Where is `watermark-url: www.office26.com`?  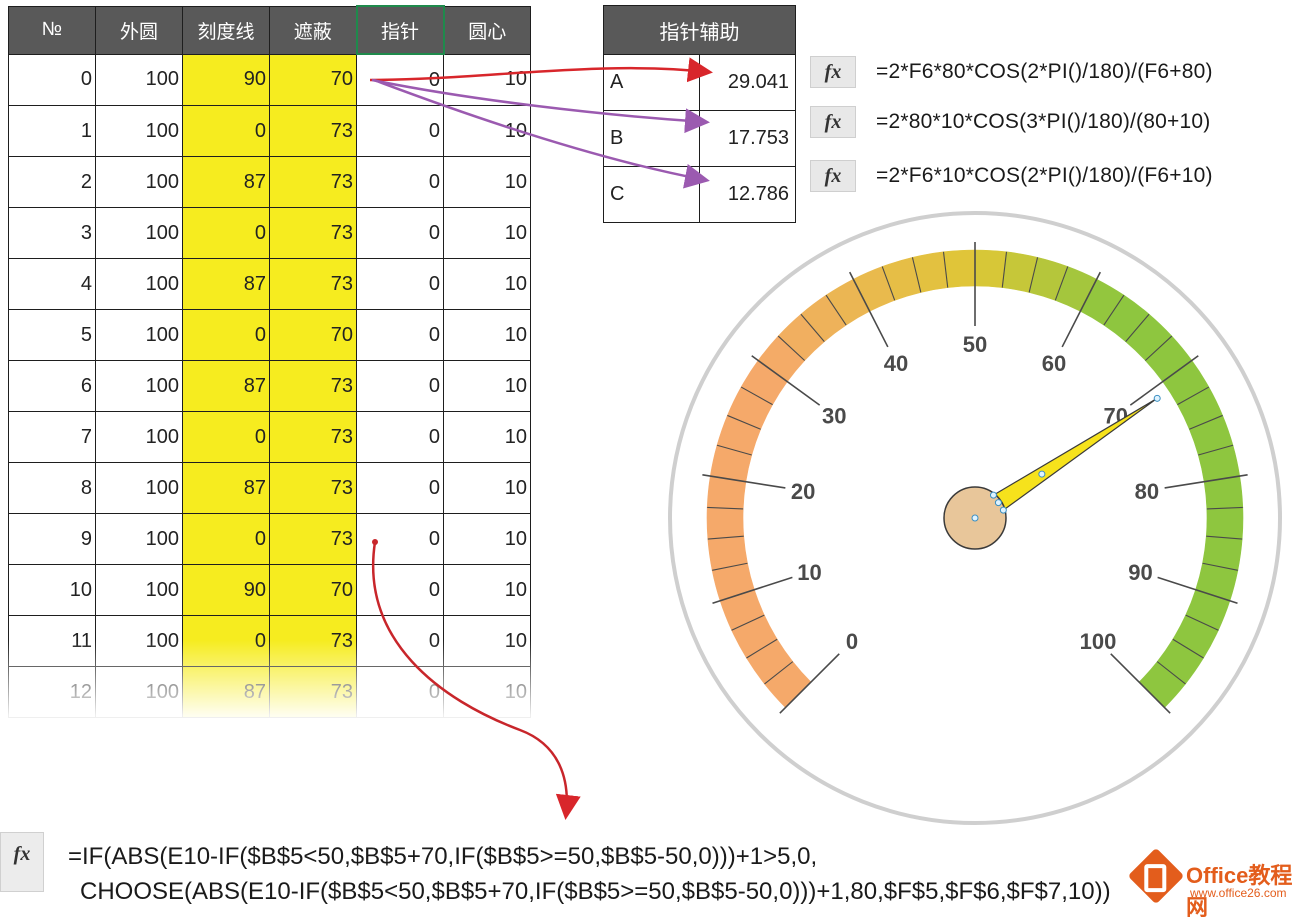
watermark-url: www.office26.com is located at coordinates (1238, 893).